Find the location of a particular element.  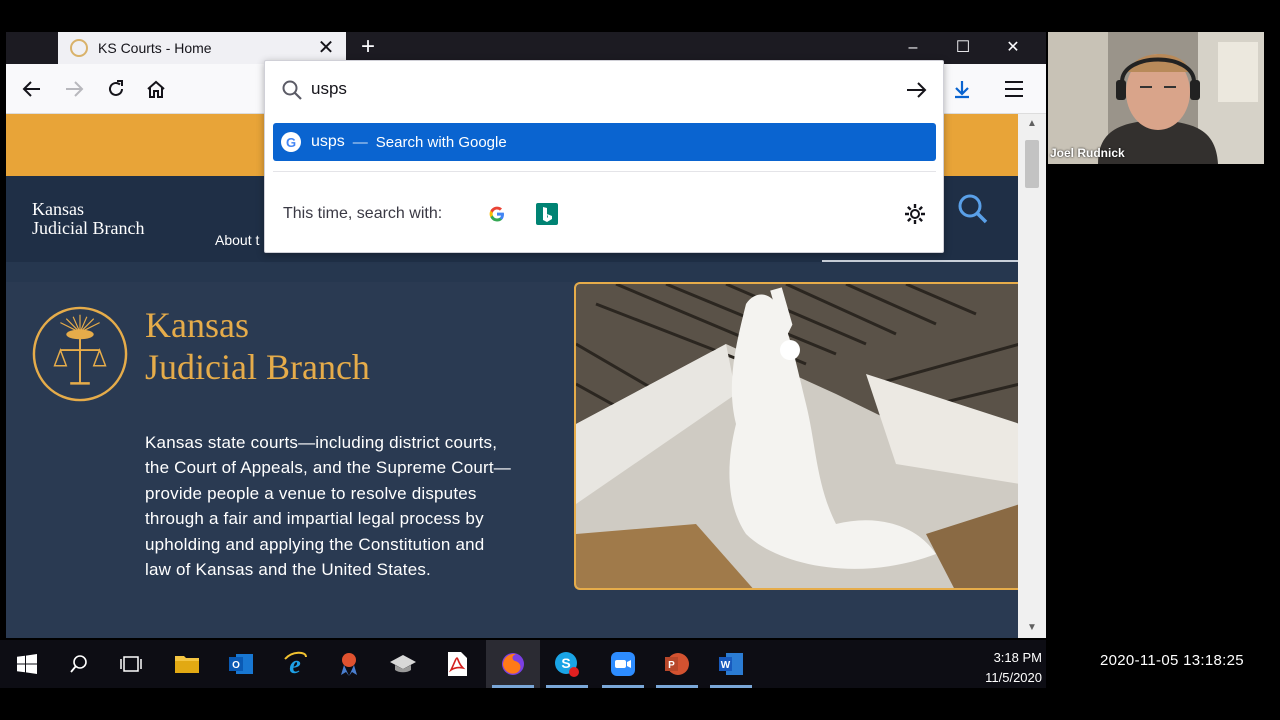

hero-statue-image is located at coordinates (796, 436).